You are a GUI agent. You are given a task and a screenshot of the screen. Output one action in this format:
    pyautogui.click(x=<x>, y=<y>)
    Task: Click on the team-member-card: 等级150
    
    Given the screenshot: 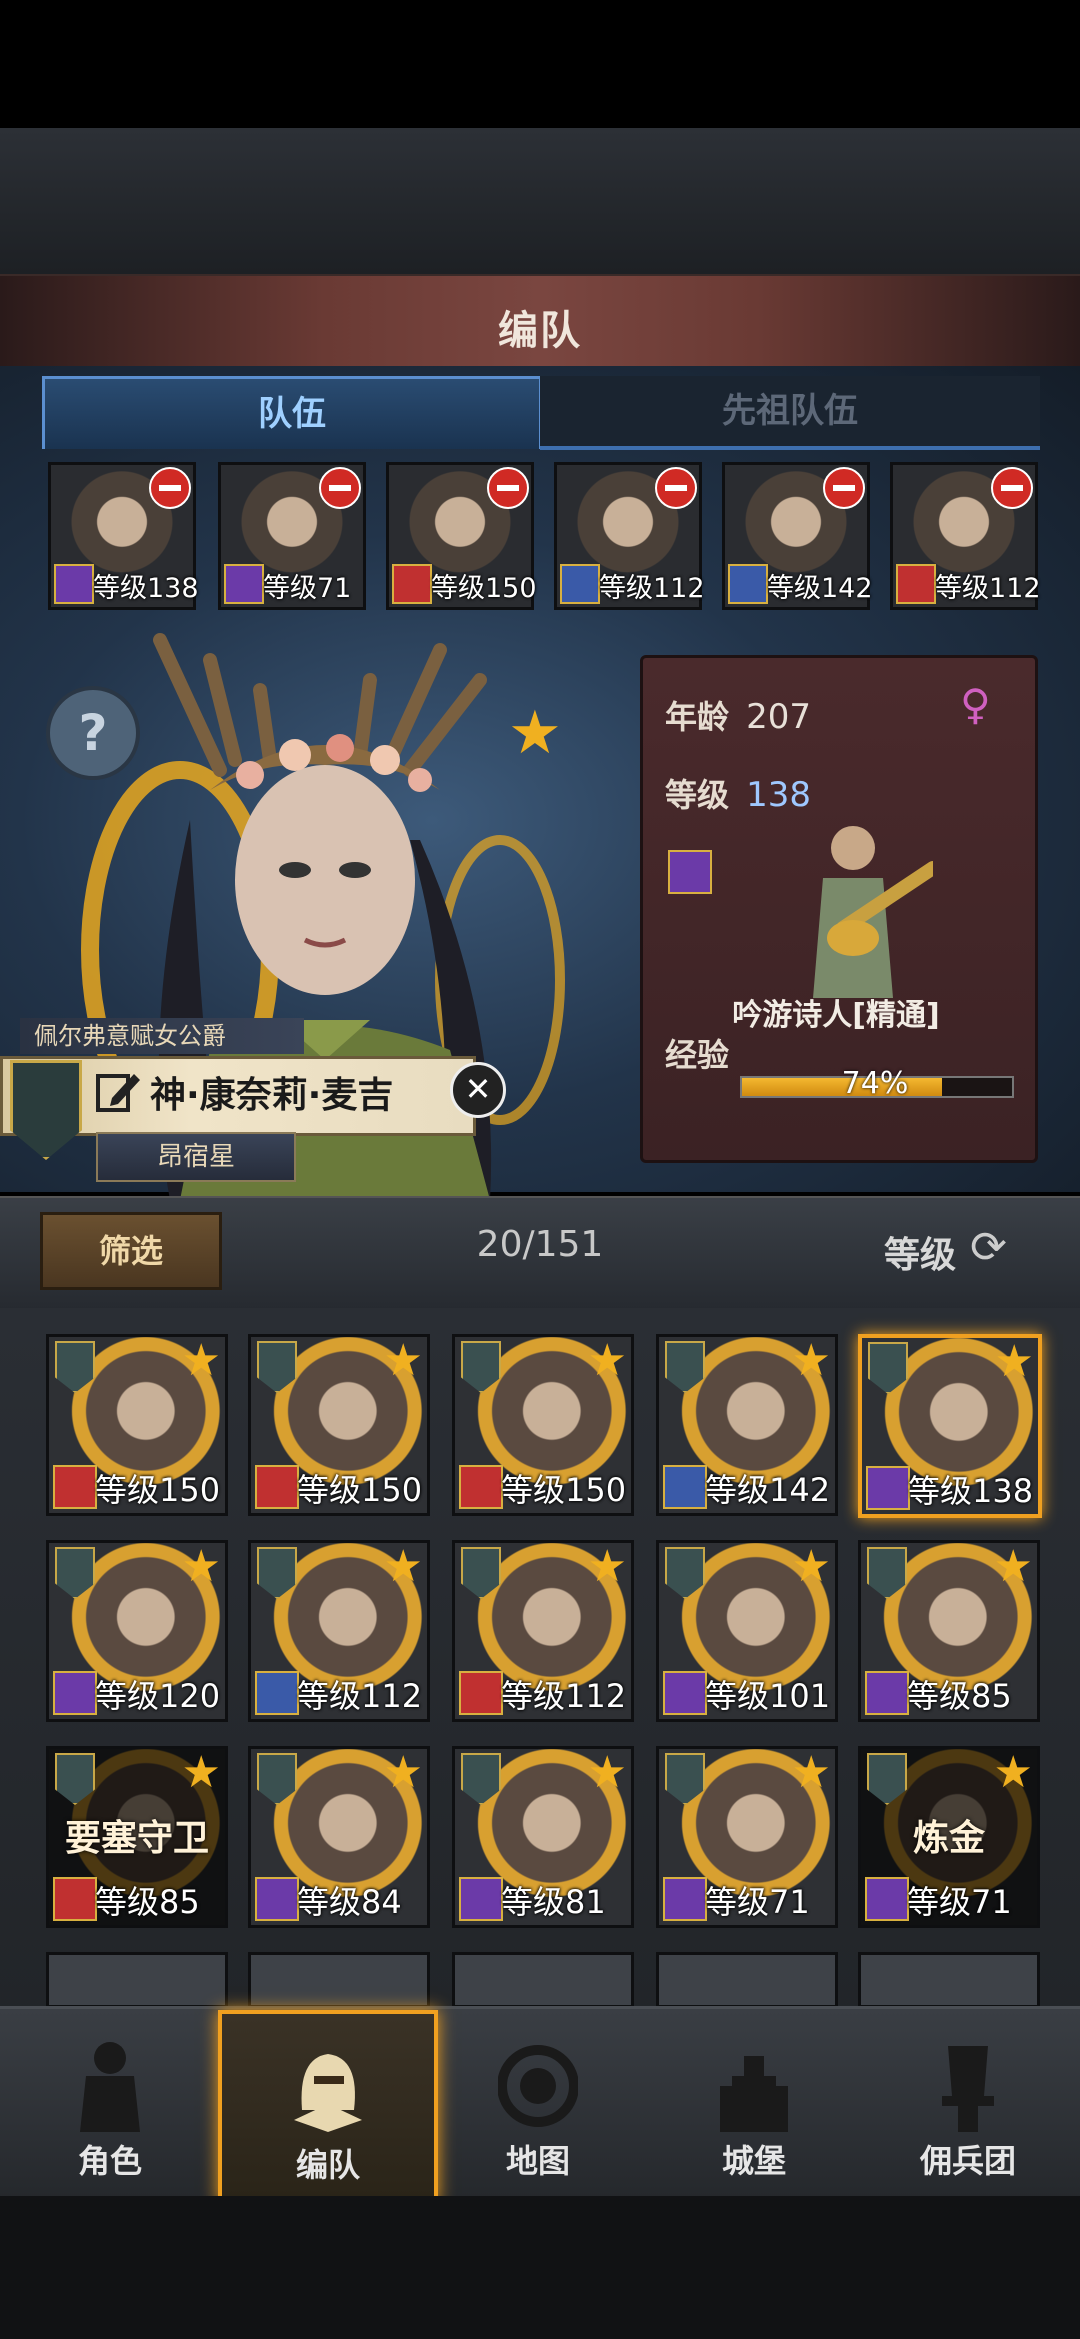 What is the action you would take?
    pyautogui.click(x=461, y=536)
    